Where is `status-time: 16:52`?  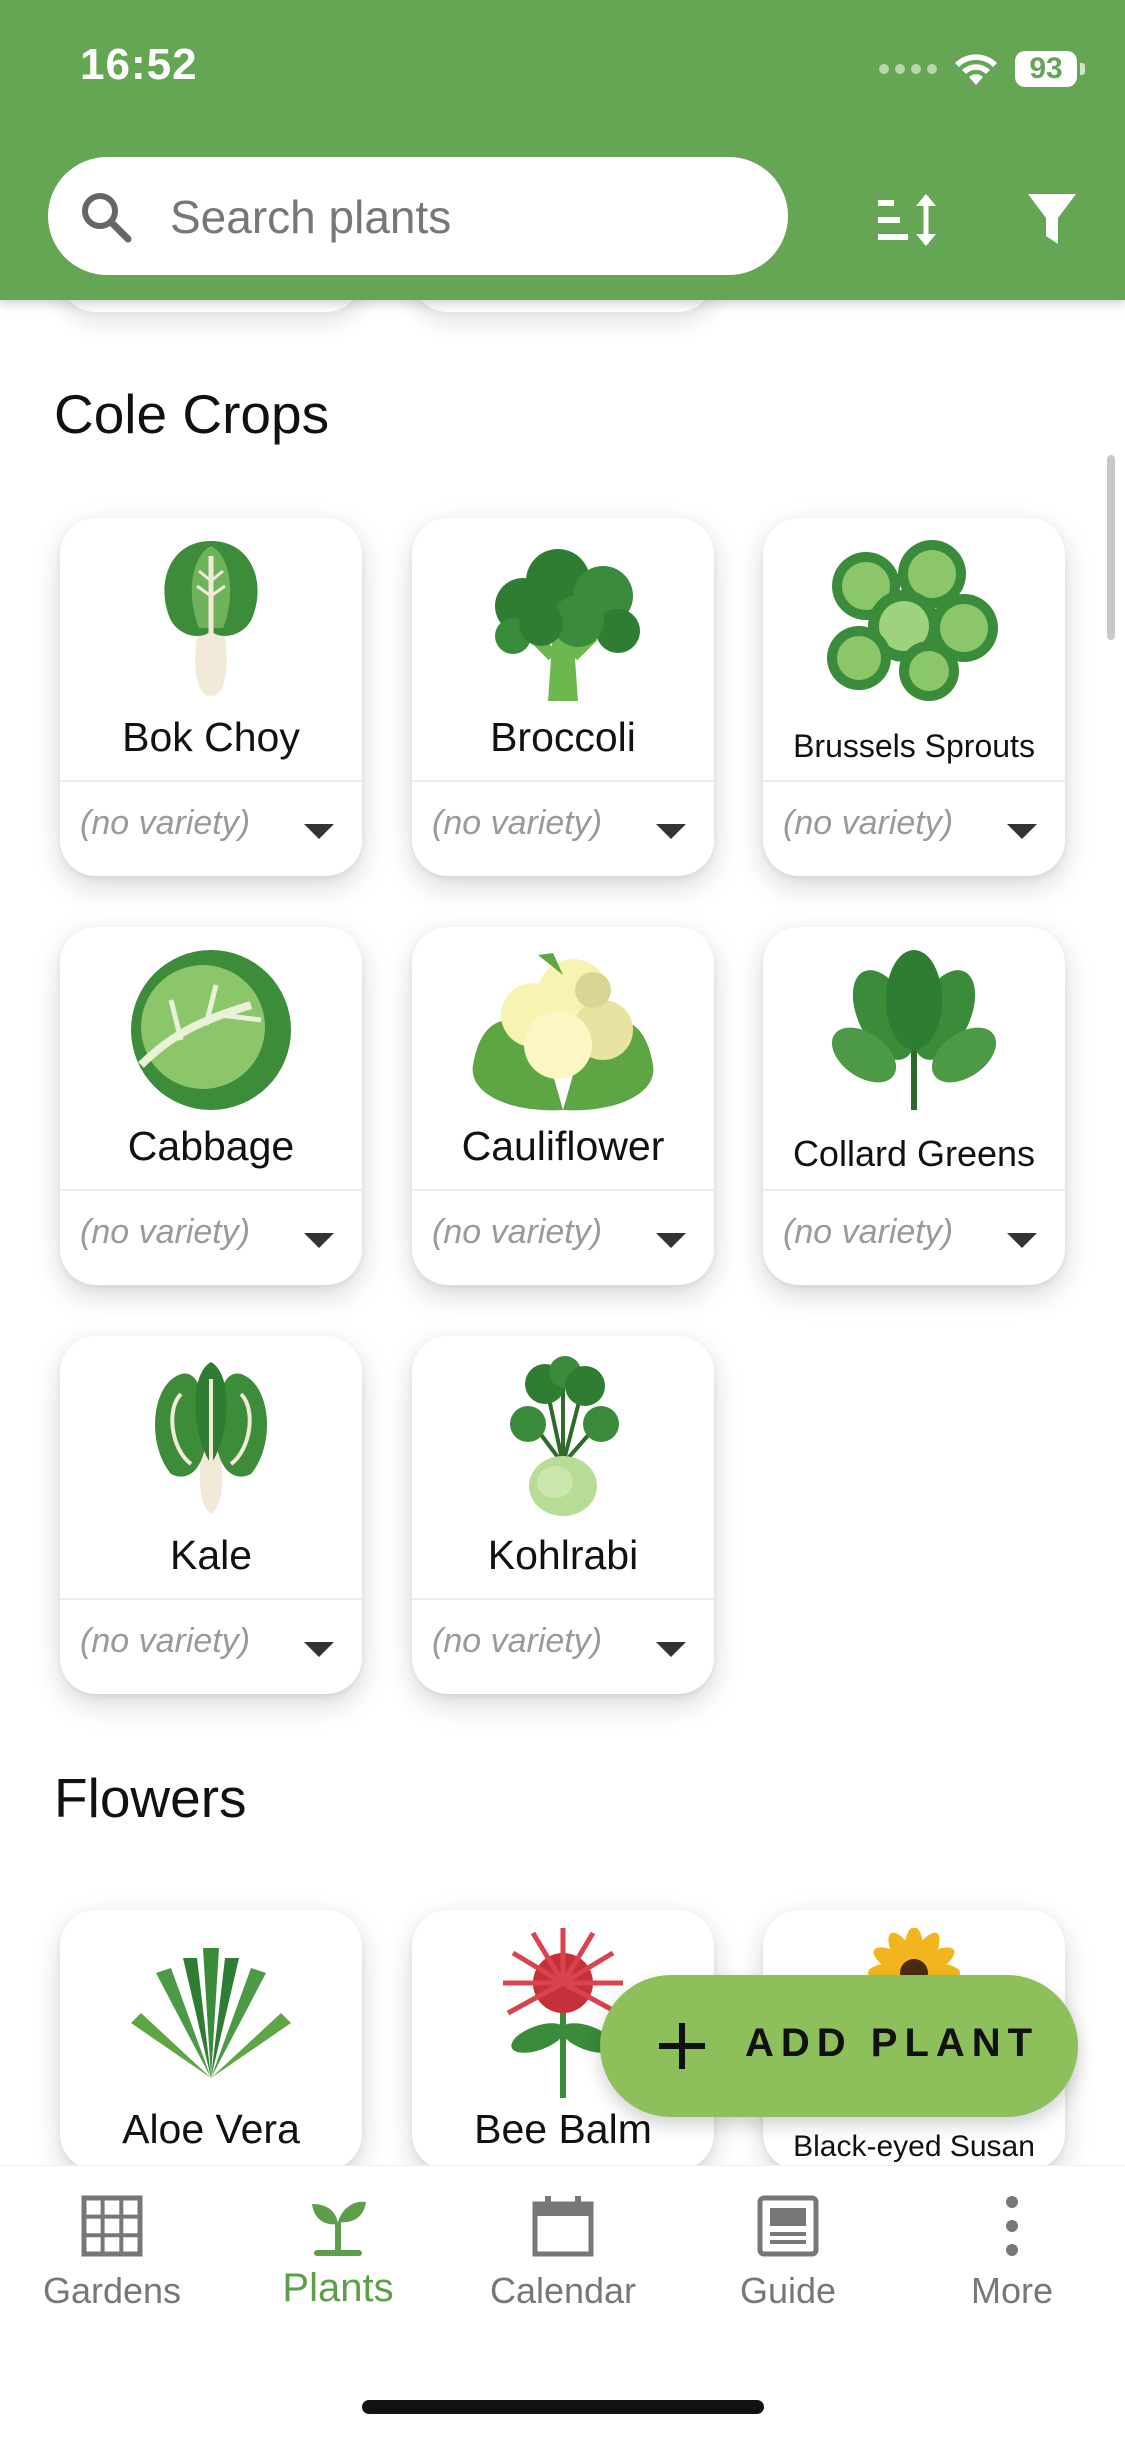
status-time: 16:52 is located at coordinates (139, 64).